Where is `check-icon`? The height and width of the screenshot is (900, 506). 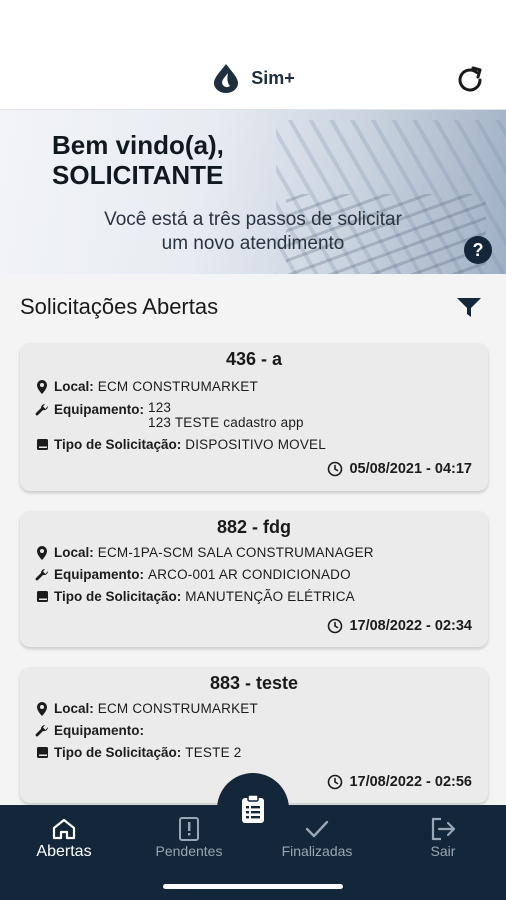
check-icon is located at coordinates (317, 829).